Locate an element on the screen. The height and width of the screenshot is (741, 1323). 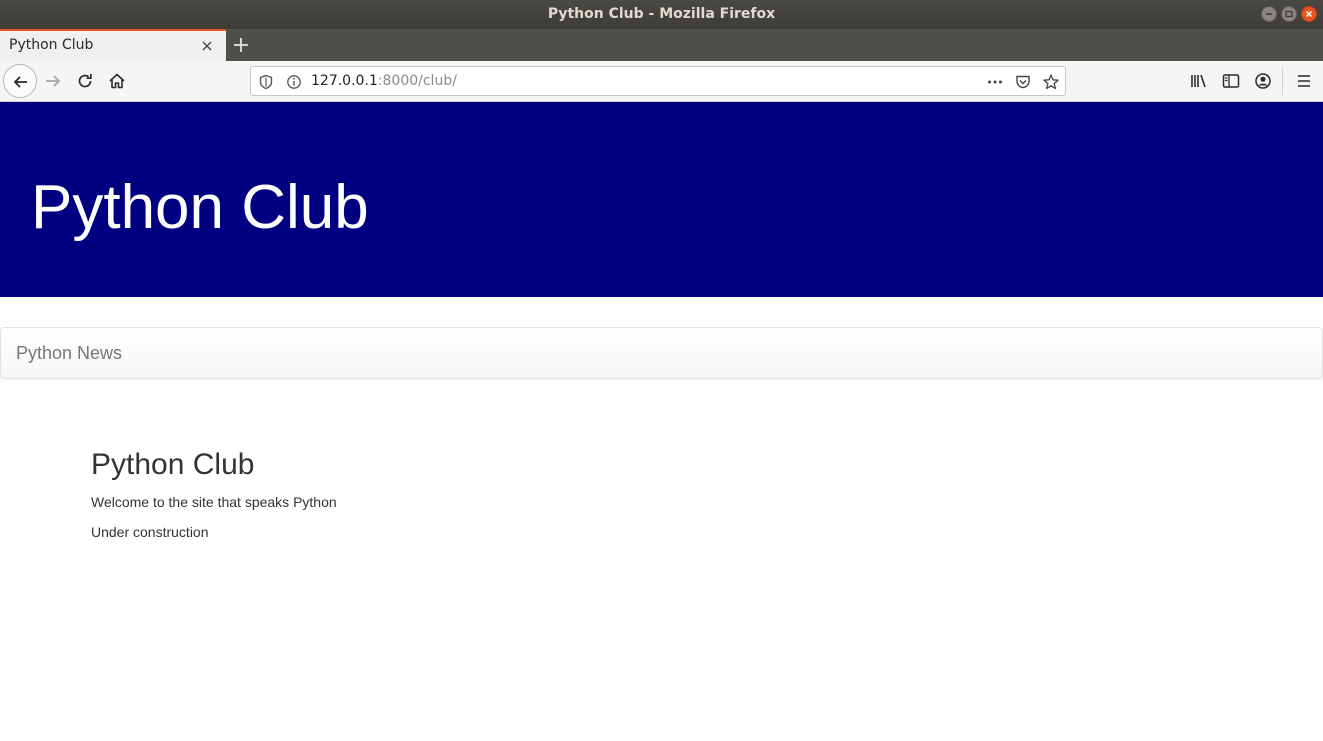
reload-icon is located at coordinates (85, 81).